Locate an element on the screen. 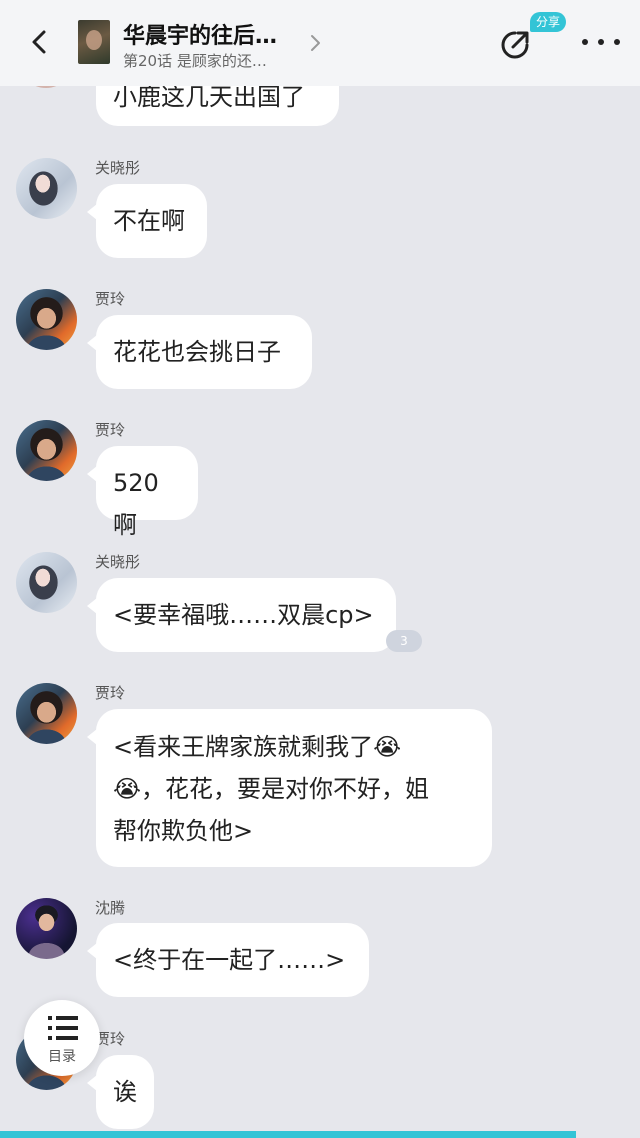  message-text: <要幸福哦……双晨cp> is located at coordinates (243, 615).